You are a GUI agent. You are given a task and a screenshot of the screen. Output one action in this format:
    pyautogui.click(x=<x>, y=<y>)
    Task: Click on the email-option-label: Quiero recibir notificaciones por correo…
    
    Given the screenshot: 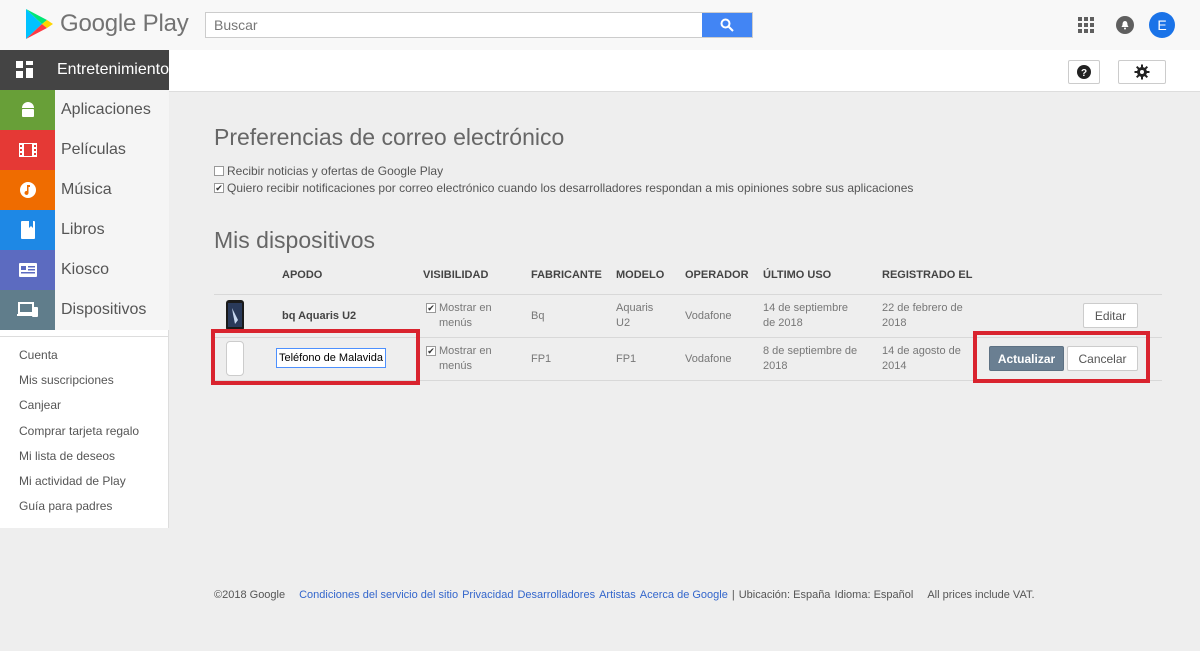 What is the action you would take?
    pyautogui.click(x=570, y=188)
    